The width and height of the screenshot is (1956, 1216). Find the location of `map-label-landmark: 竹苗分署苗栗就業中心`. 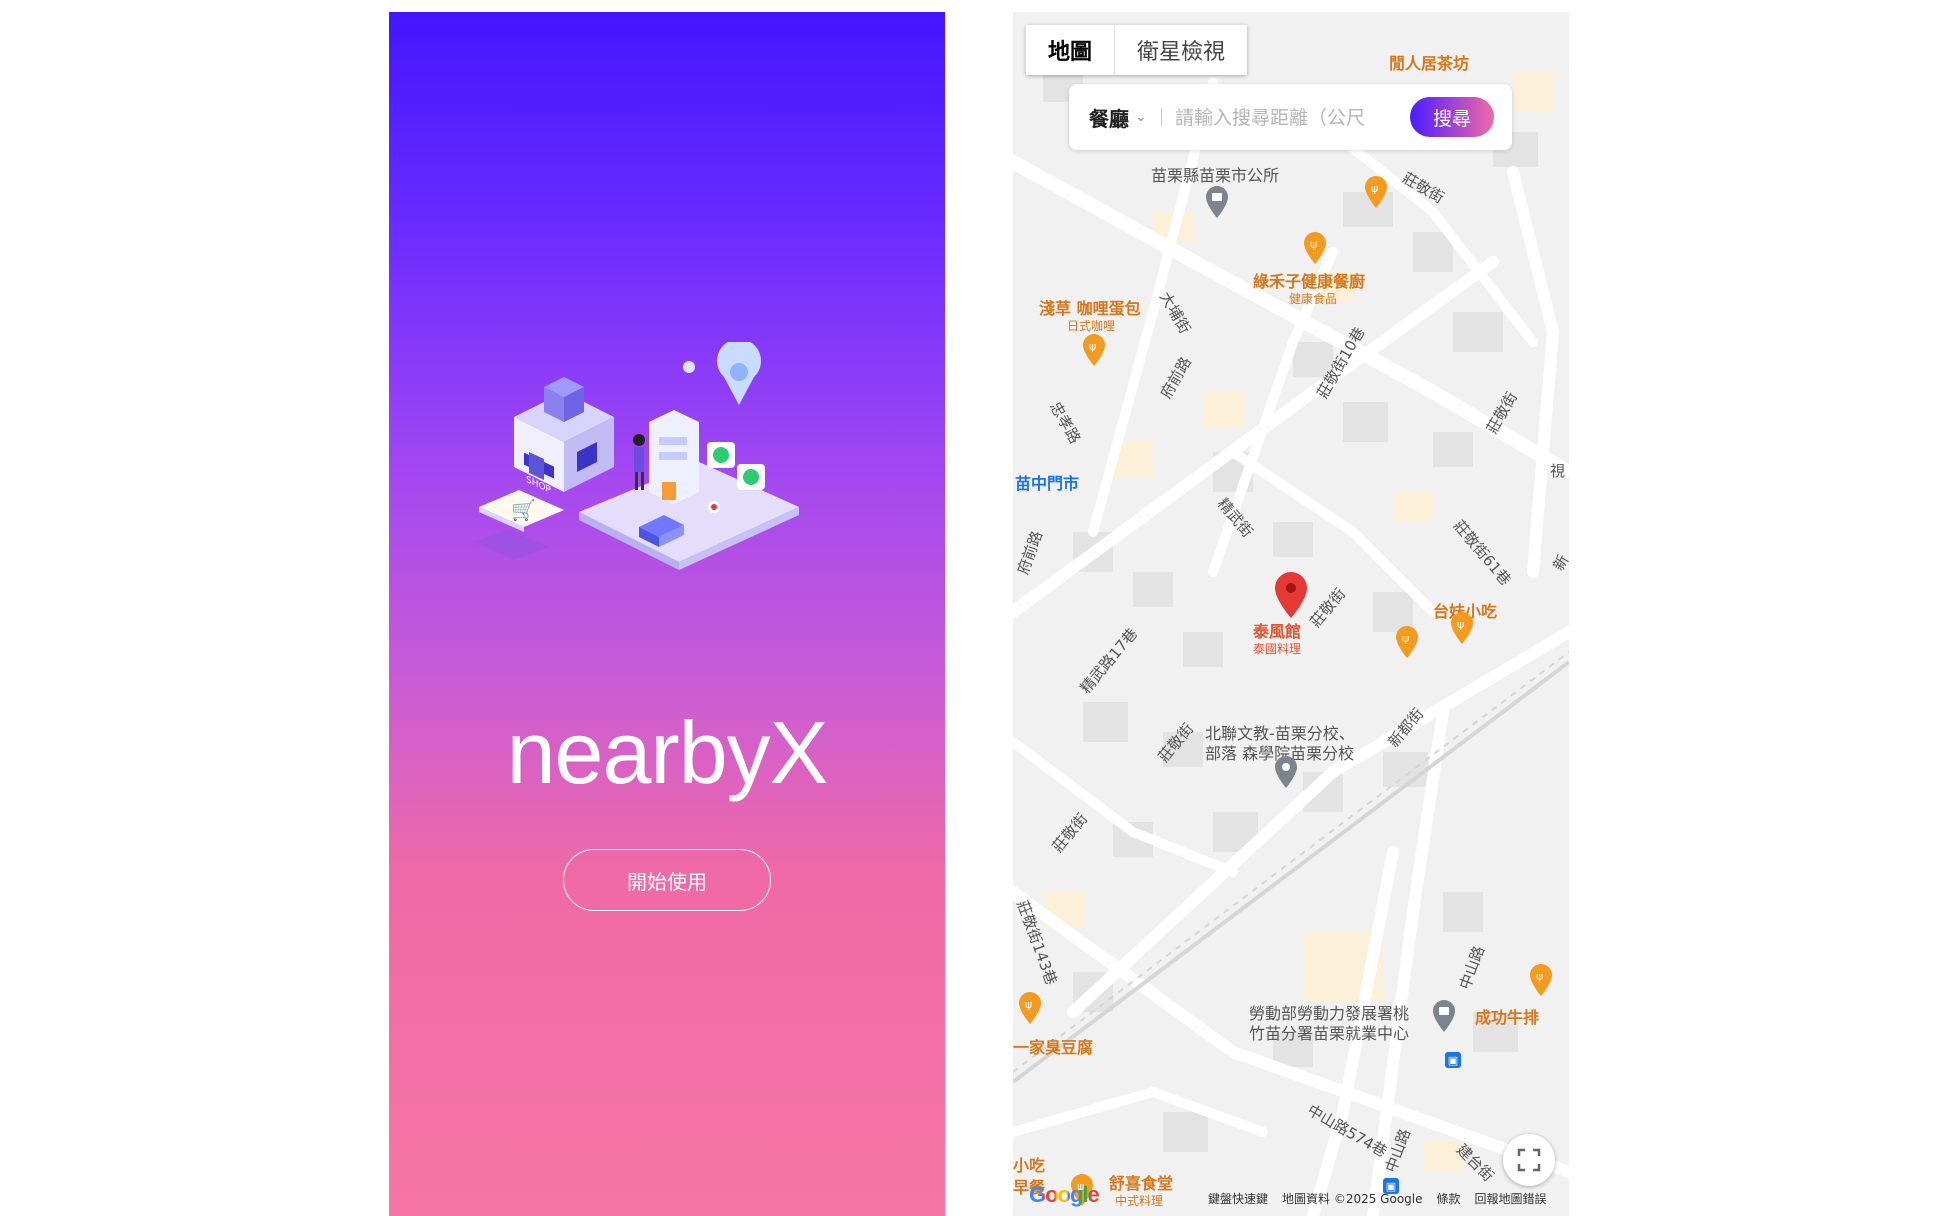

map-label-landmark: 竹苗分署苗栗就業中心 is located at coordinates (1329, 1032).